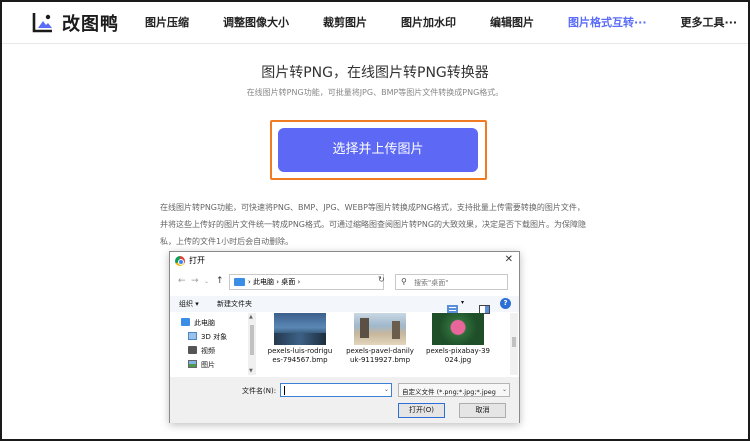  Describe the element at coordinates (462, 302) in the screenshot. I see `view-dropdown-icon: ▾` at that location.